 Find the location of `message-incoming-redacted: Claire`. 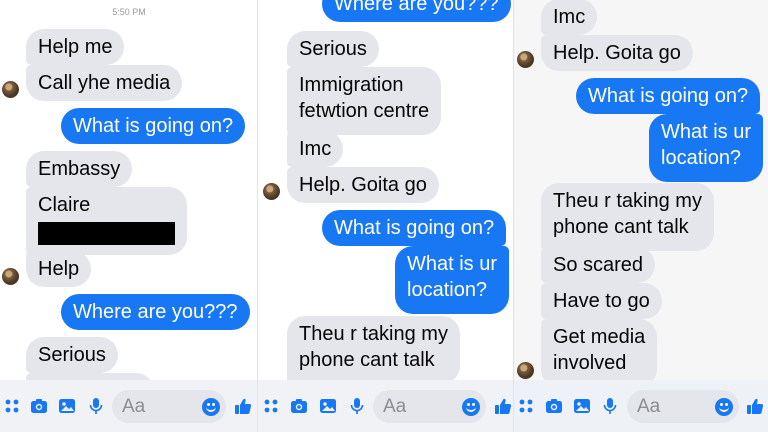

message-incoming-redacted: Claire is located at coordinates (106, 221).